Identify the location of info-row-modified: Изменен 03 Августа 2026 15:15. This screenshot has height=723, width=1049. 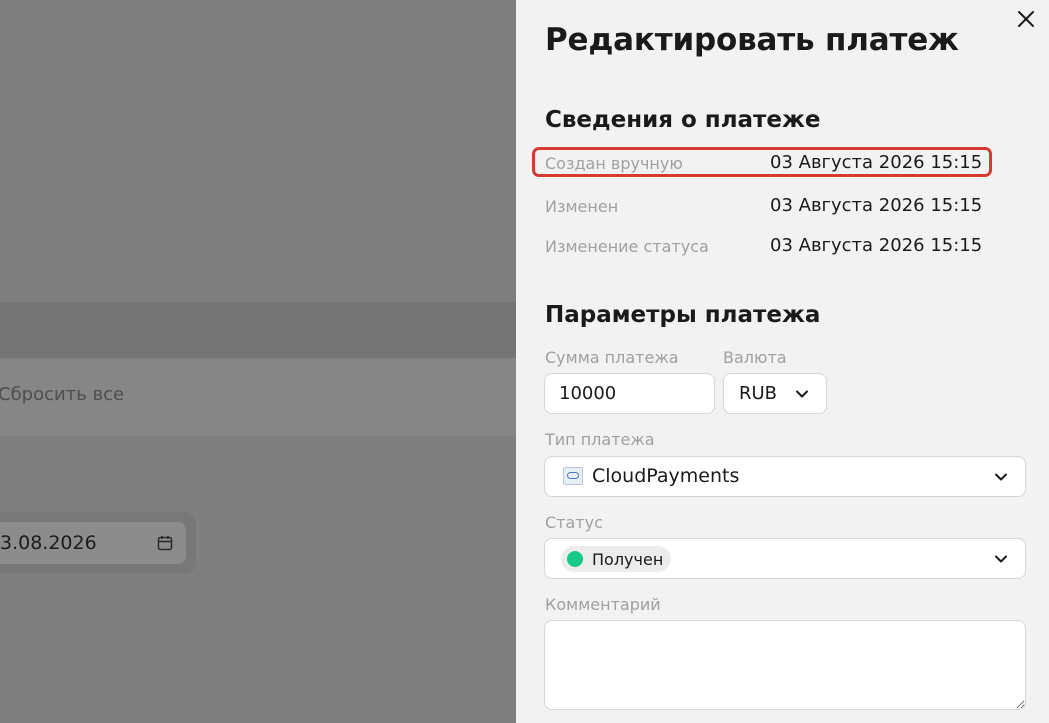
(763, 206).